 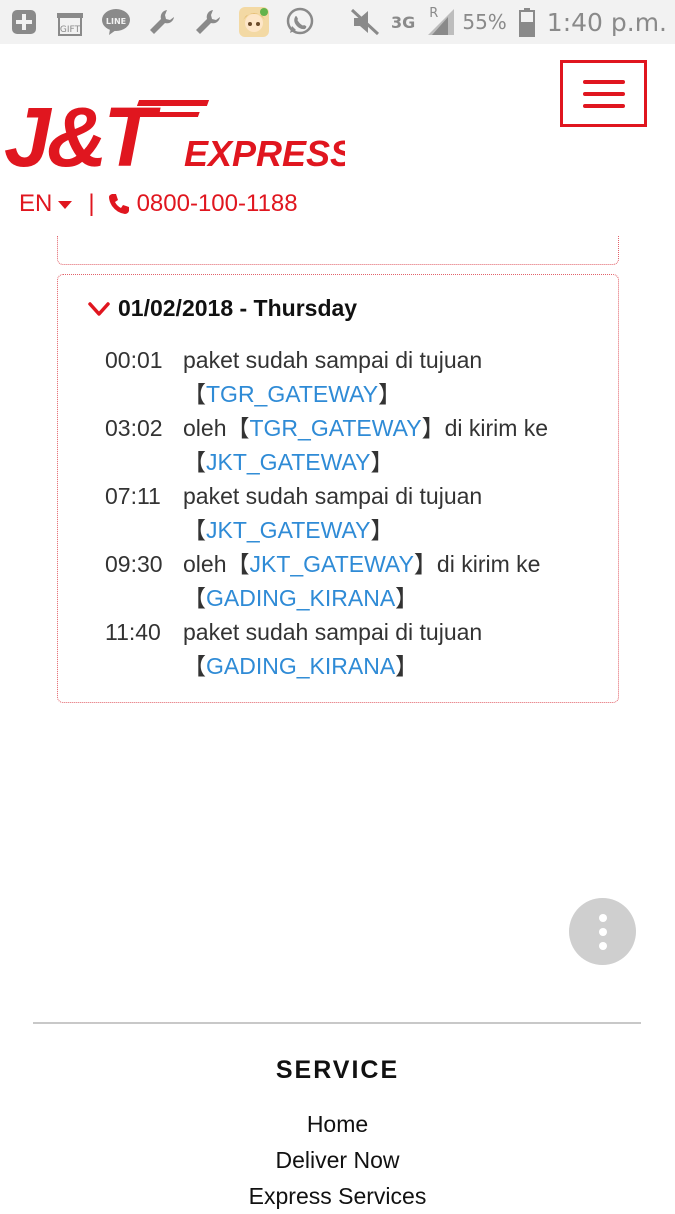 What do you see at coordinates (134, 564) in the screenshot?
I see `event-time: 09:30` at bounding box center [134, 564].